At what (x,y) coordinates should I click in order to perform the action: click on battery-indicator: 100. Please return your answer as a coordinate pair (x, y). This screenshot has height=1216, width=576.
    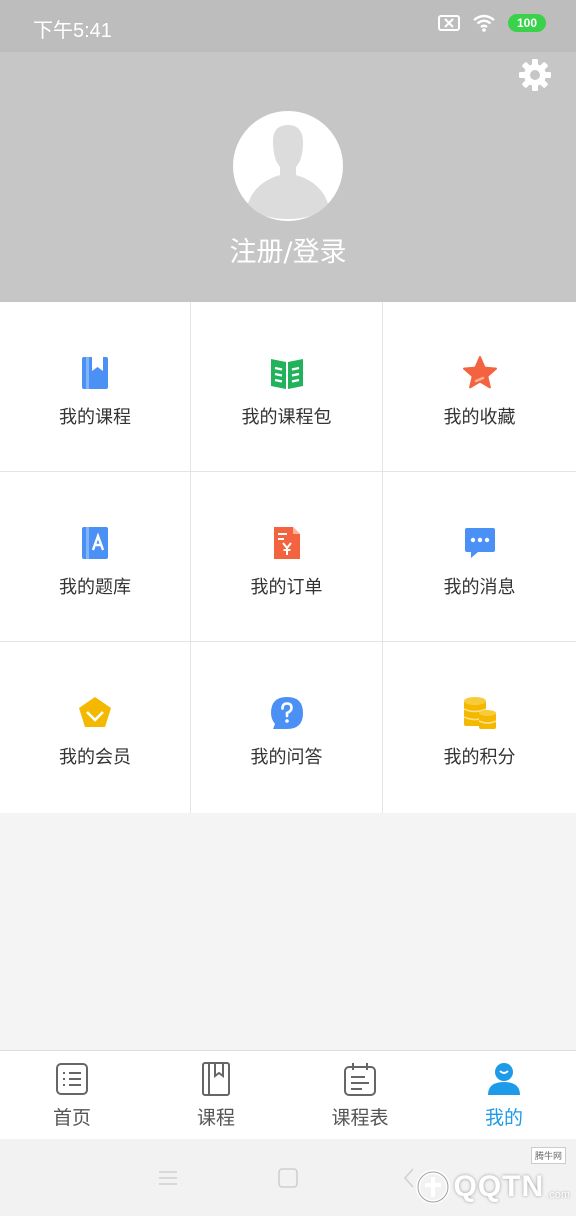
    Looking at the image, I should click on (527, 23).